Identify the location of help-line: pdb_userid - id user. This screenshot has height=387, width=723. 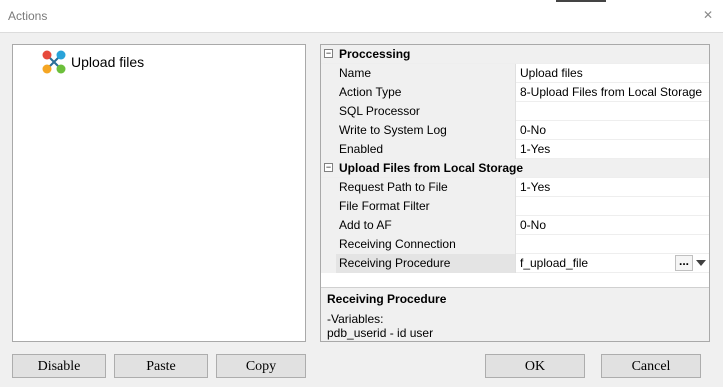
(380, 333).